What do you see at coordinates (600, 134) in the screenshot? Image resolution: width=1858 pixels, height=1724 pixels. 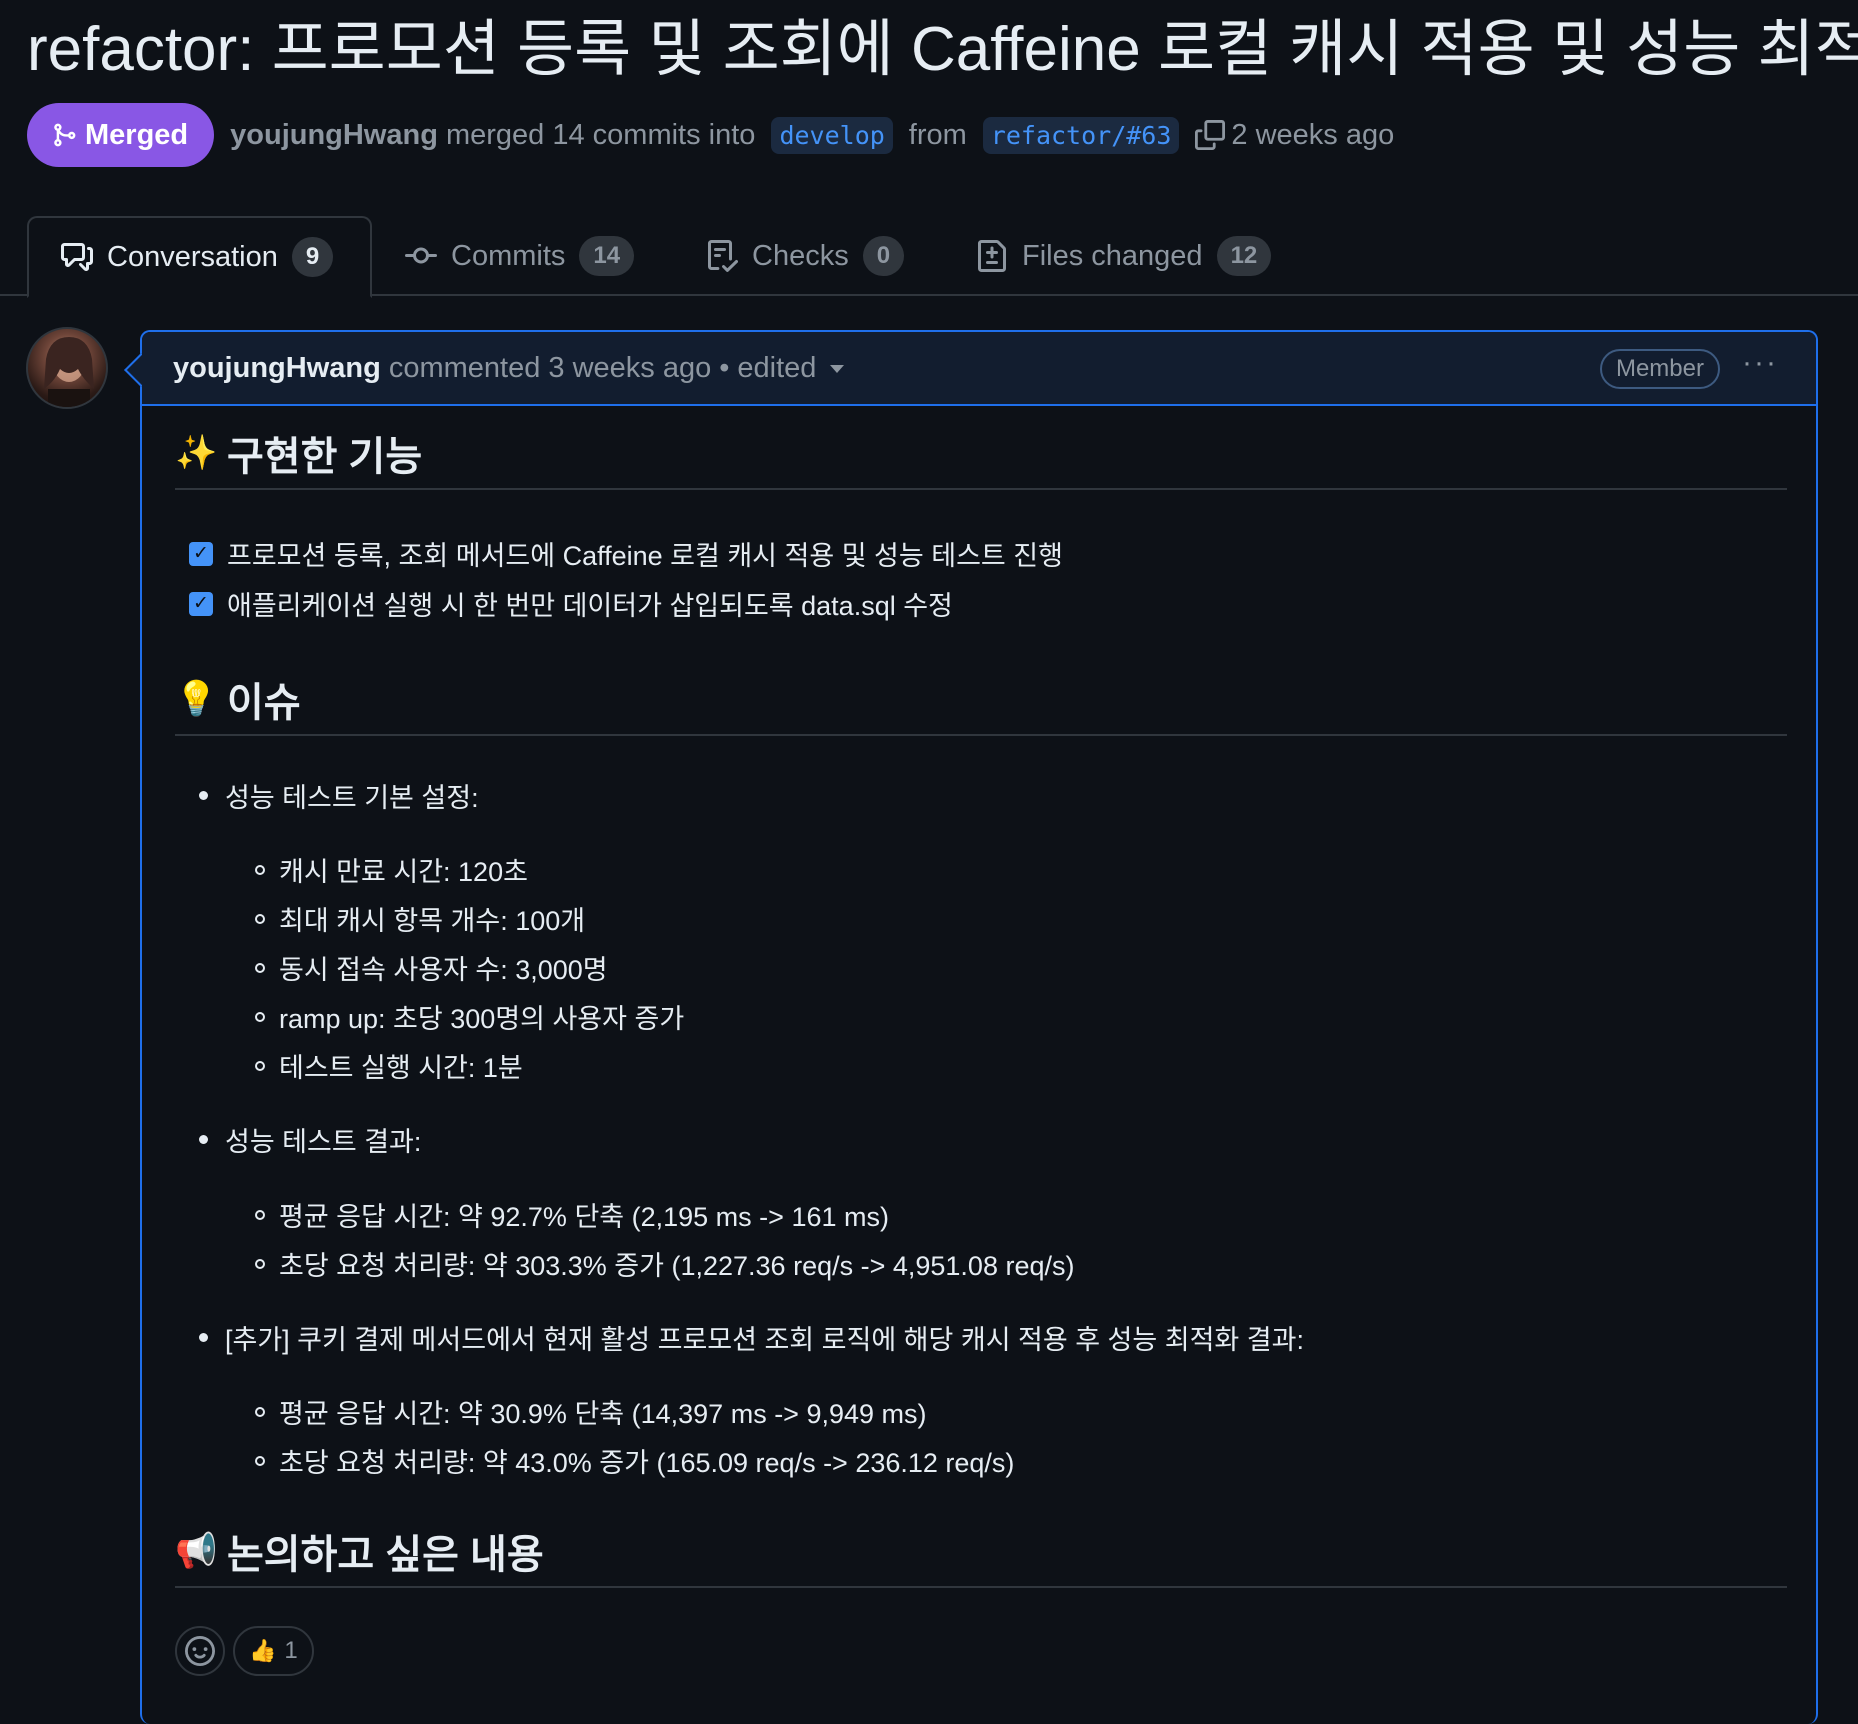 I see `merge-text: merged 14 commits into` at bounding box center [600, 134].